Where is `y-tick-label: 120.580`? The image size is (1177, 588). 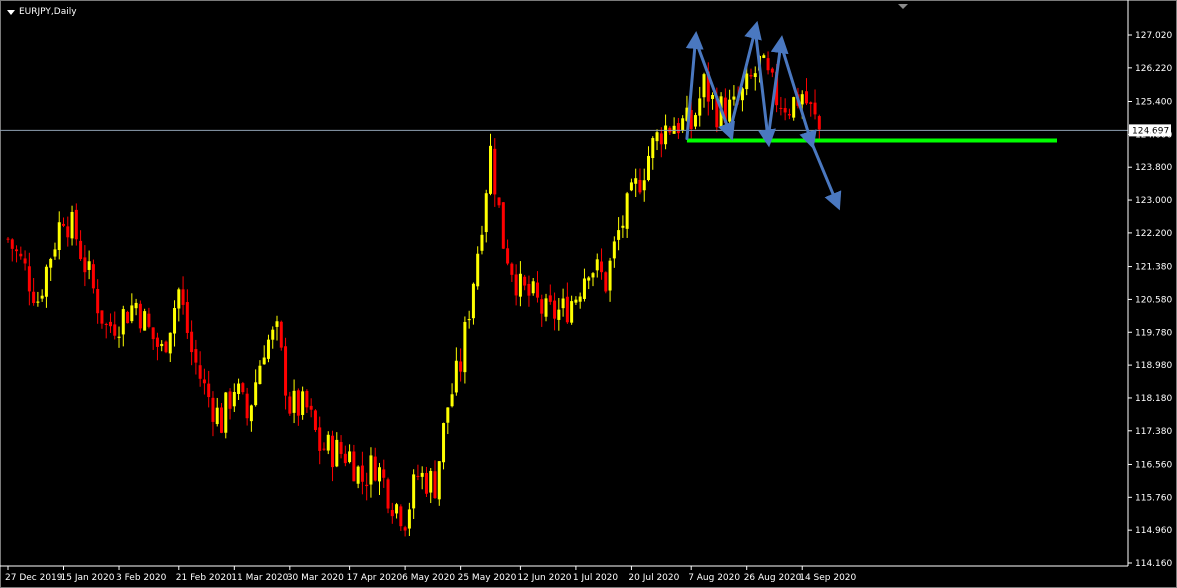 y-tick-label: 120.580 is located at coordinates (1153, 300).